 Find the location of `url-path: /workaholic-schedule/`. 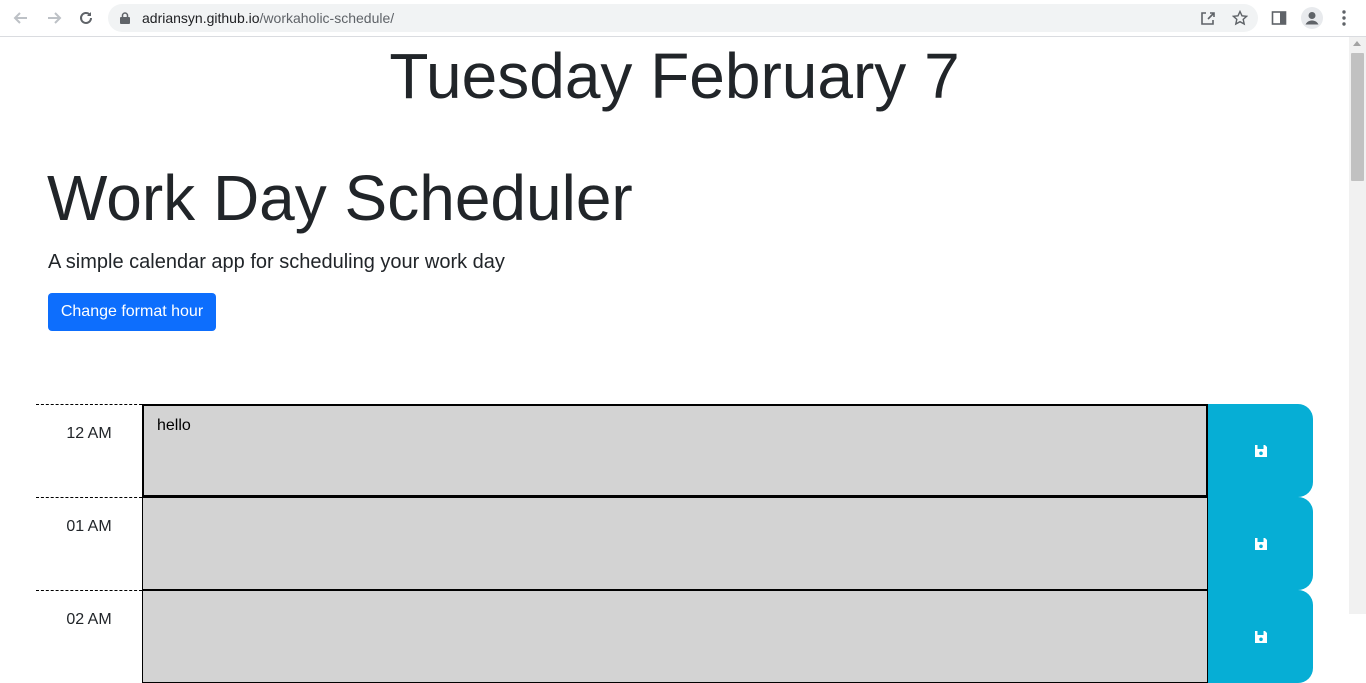

url-path: /workaholic-schedule/ is located at coordinates (327, 18).